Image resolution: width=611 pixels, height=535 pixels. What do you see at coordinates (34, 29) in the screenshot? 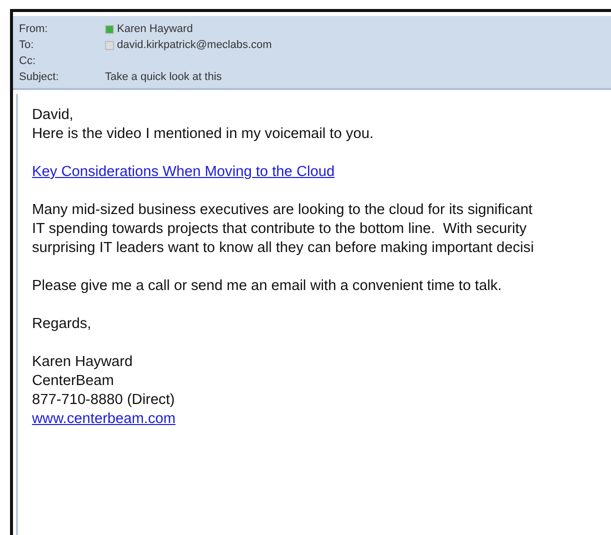
I see `field-label: From:` at bounding box center [34, 29].